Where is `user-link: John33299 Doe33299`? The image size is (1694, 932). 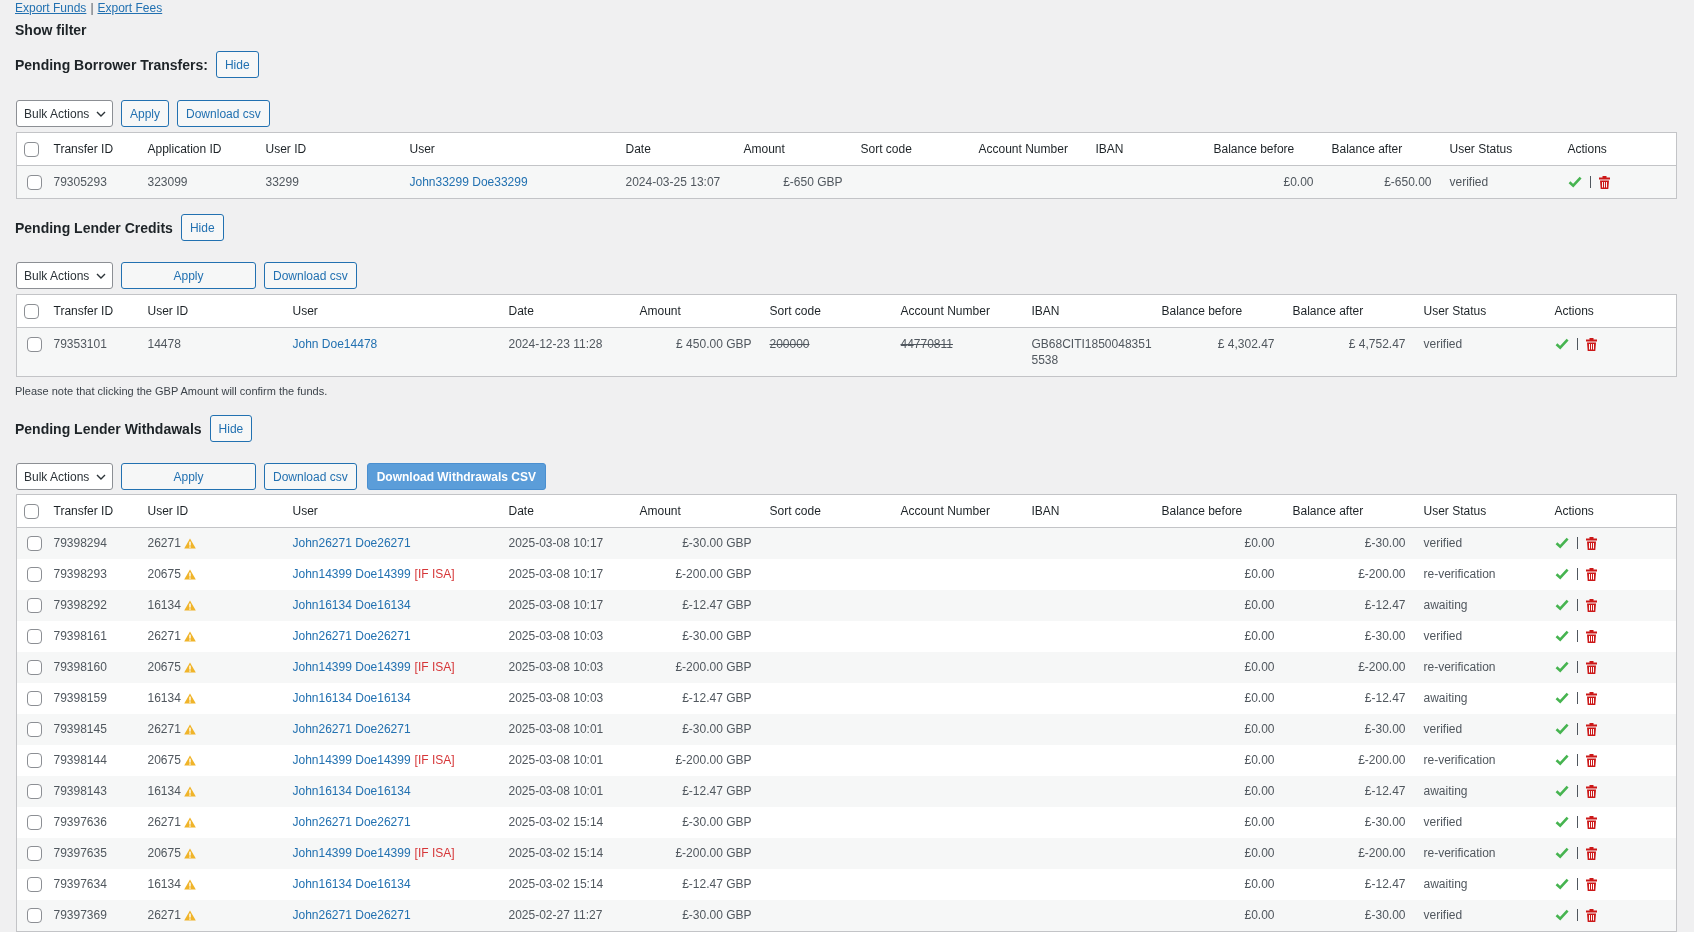
user-link: John33299 Doe33299 is located at coordinates (468, 182).